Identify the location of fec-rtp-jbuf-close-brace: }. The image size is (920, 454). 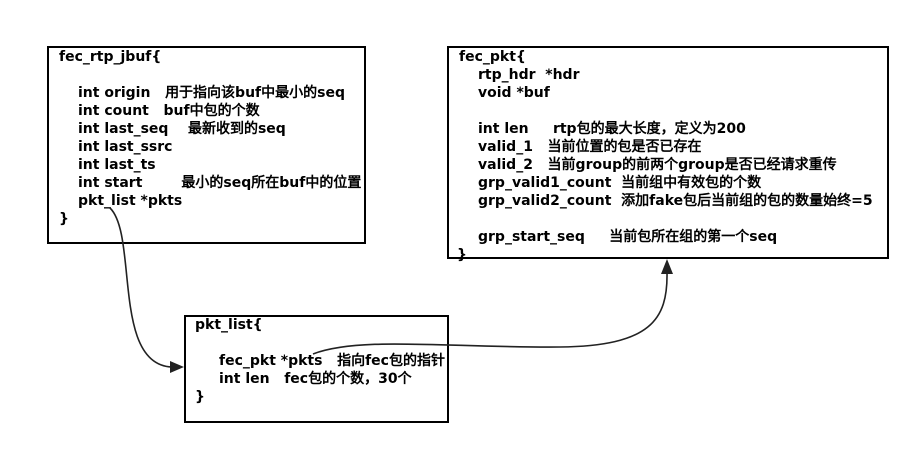
(64, 219).